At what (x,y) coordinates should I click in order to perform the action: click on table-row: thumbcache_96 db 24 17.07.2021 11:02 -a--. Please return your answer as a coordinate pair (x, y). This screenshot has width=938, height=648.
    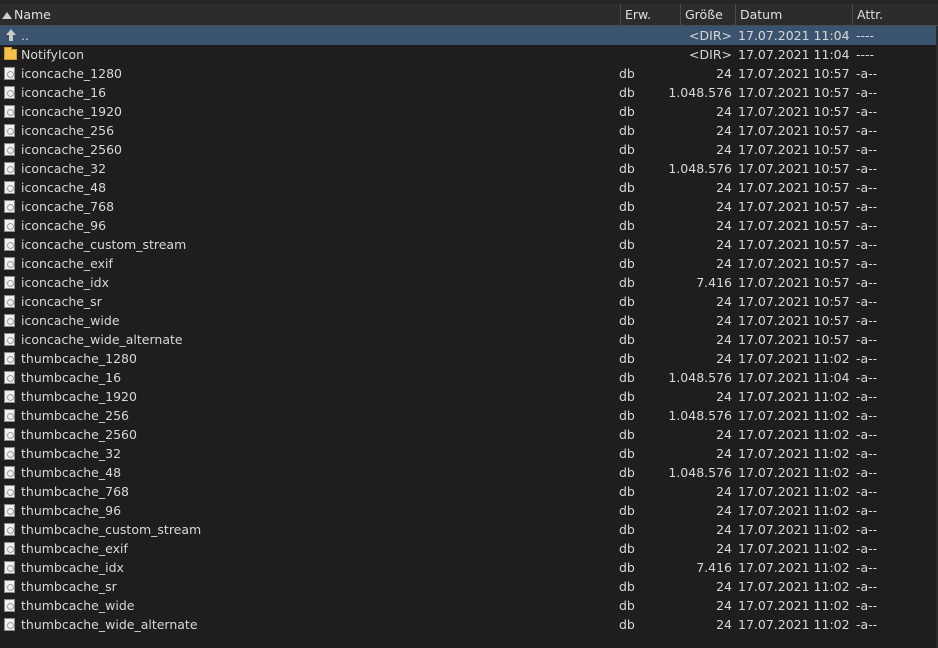
    Looking at the image, I should click on (469, 510).